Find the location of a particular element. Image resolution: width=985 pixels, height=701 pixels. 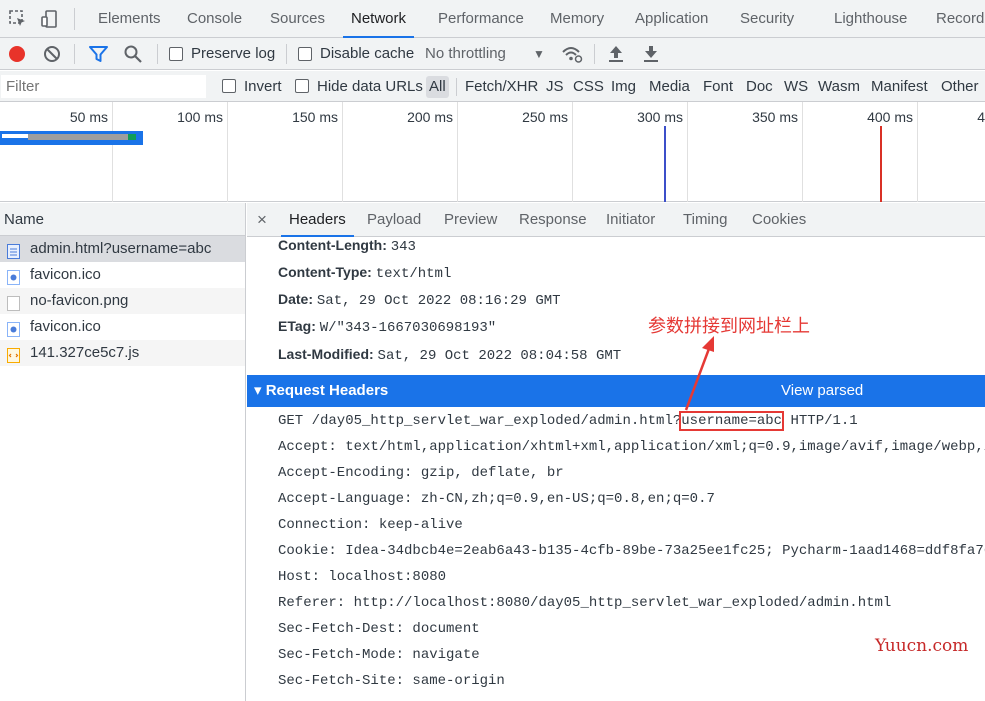

timeline-tick: 50 ms is located at coordinates (88, 117).